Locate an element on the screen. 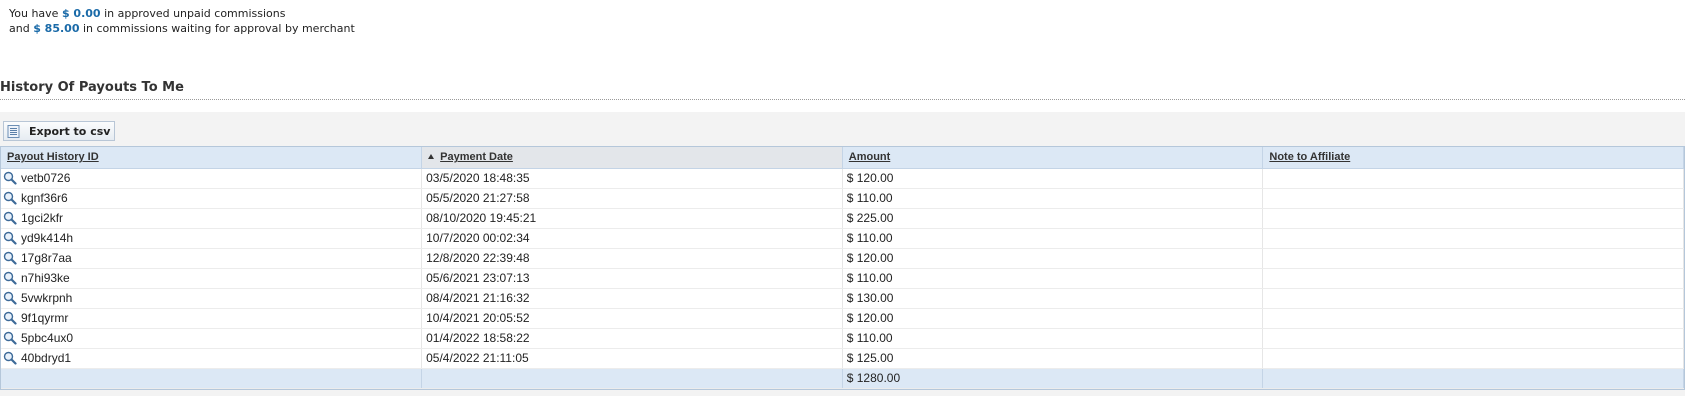 Image resolution: width=1685 pixels, height=396 pixels. grid-toolbar: Export to csv is located at coordinates (842, 129).